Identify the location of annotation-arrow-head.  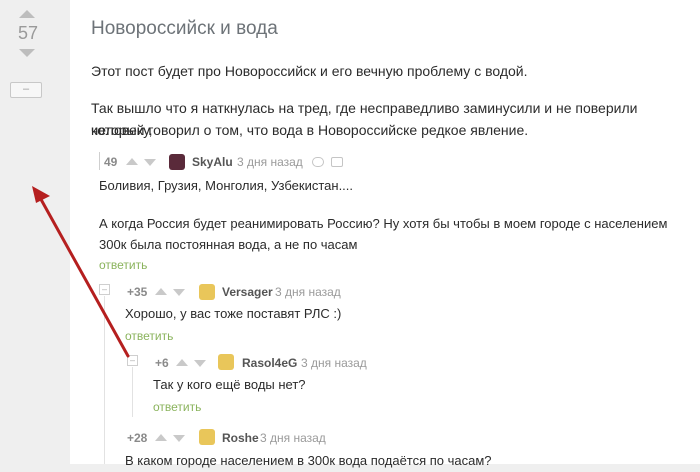
(41, 194).